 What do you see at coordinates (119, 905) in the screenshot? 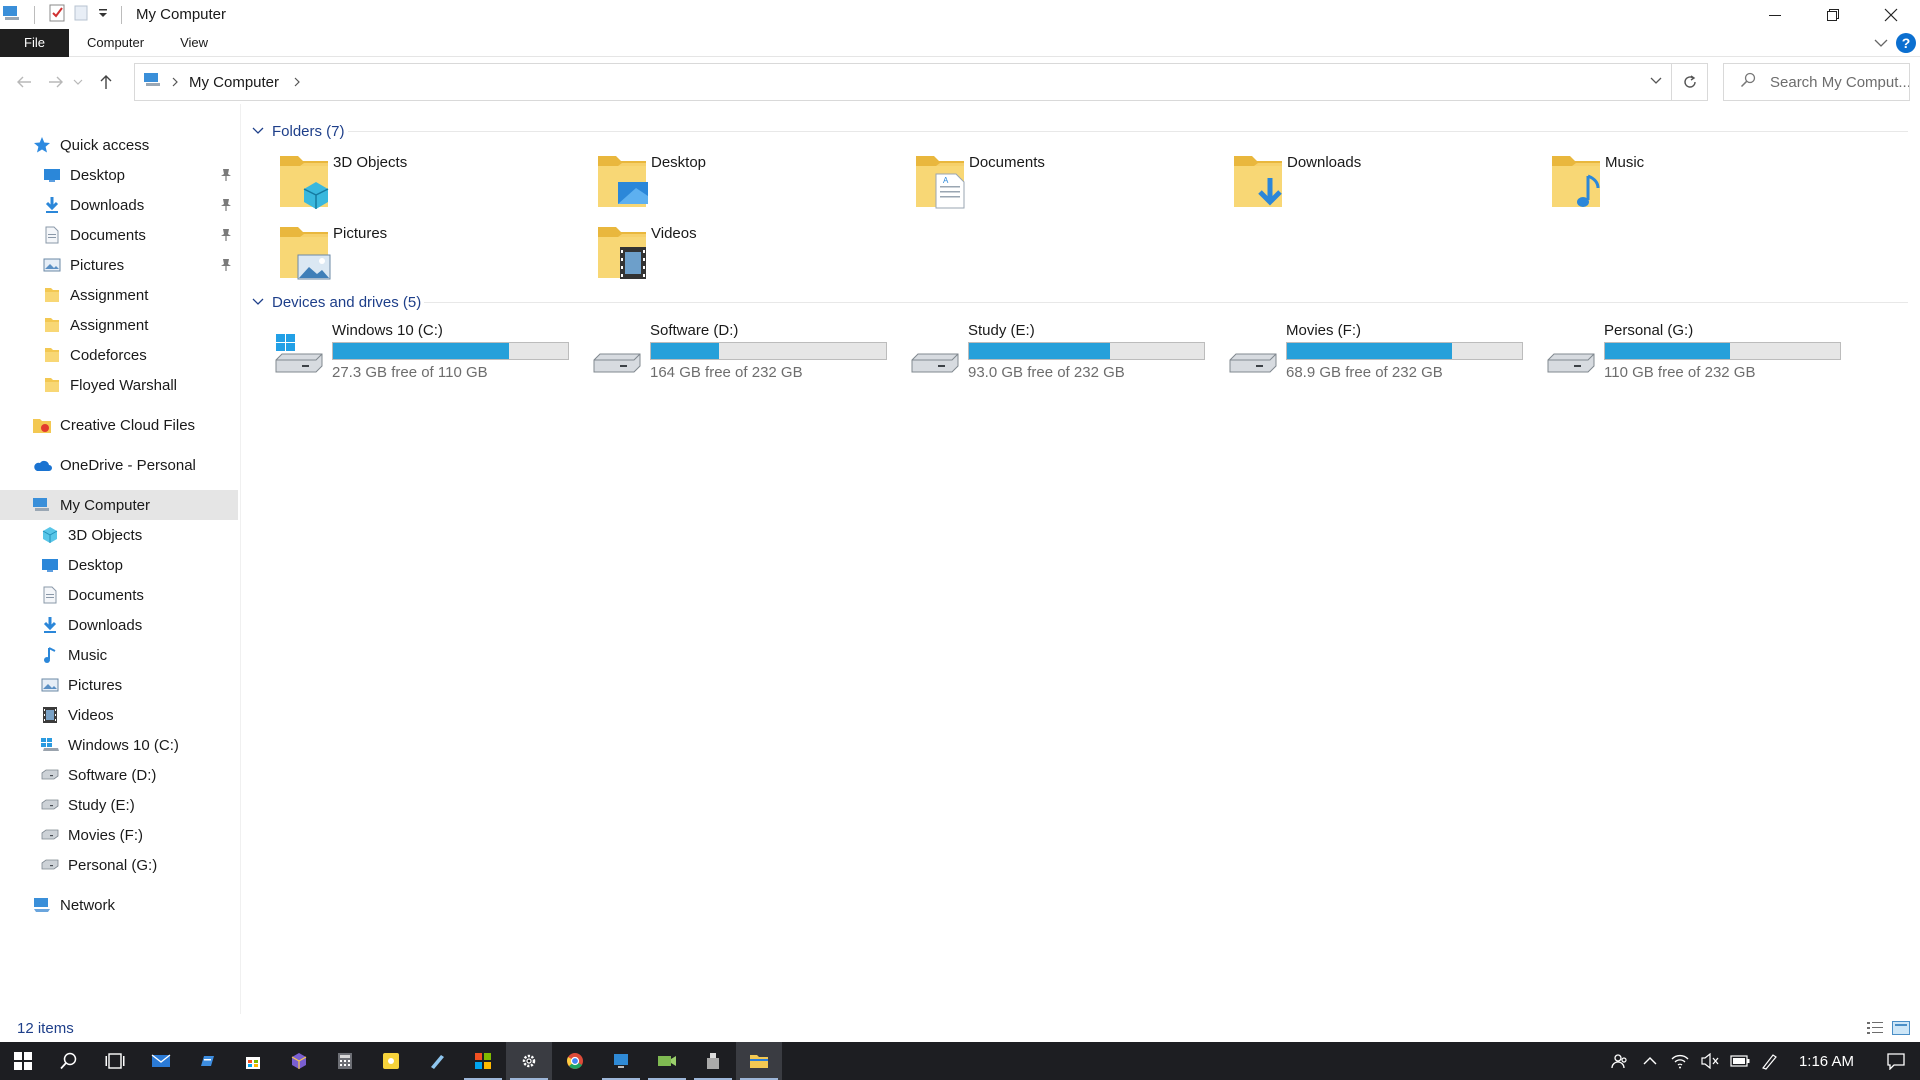
I see `sidebar-item-network: Network` at bounding box center [119, 905].